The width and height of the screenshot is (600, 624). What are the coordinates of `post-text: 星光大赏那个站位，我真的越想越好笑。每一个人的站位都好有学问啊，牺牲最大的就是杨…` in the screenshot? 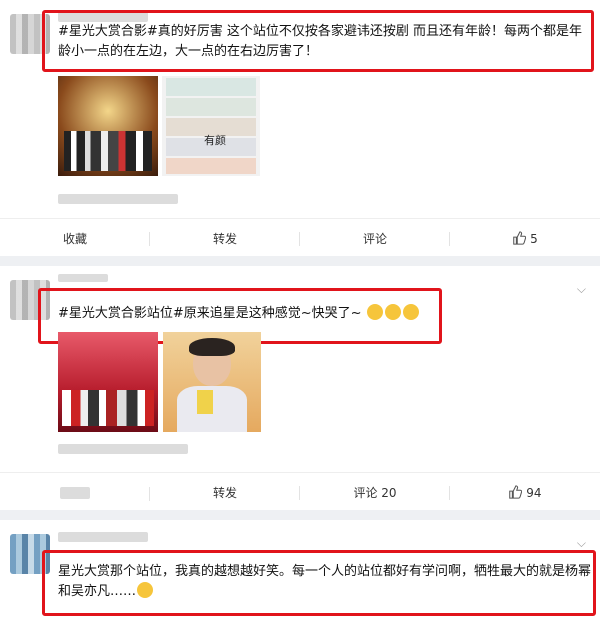 It's located at (325, 582).